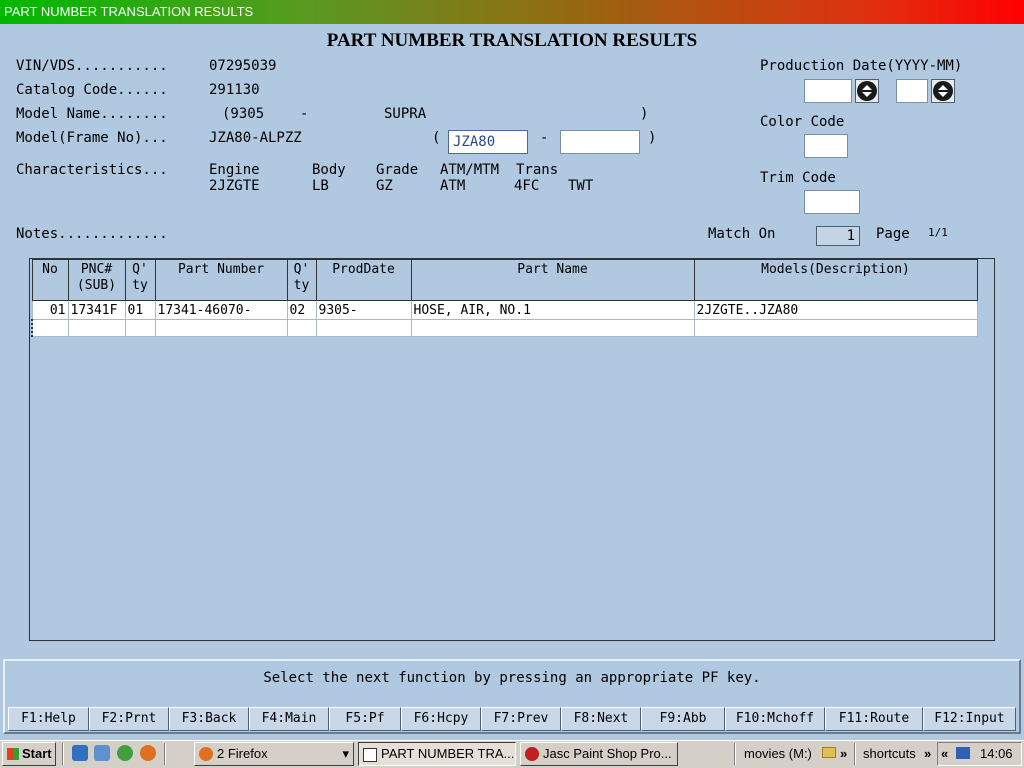 This screenshot has height=768, width=1024. What do you see at coordinates (365, 719) in the screenshot?
I see `f5-pf-button: F5:Pf` at bounding box center [365, 719].